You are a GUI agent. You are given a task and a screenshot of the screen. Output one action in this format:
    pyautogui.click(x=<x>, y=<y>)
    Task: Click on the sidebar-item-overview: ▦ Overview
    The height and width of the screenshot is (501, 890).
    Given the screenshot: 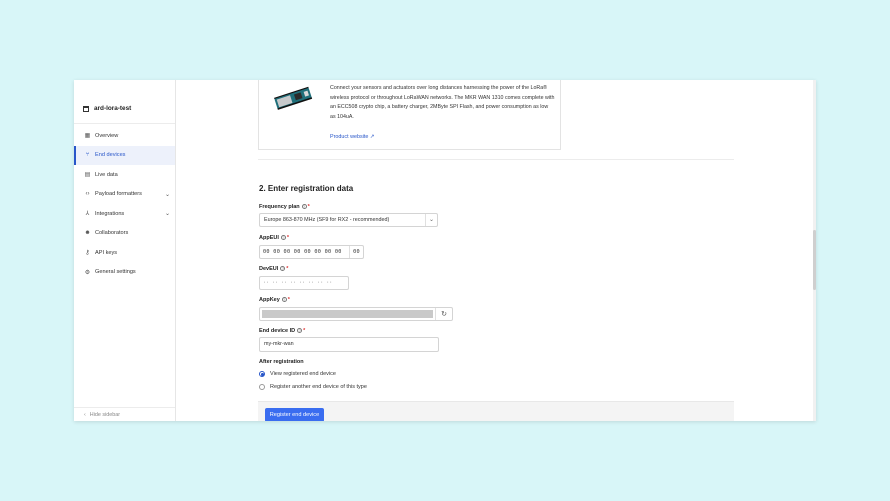 What is the action you would take?
    pyautogui.click(x=124, y=136)
    